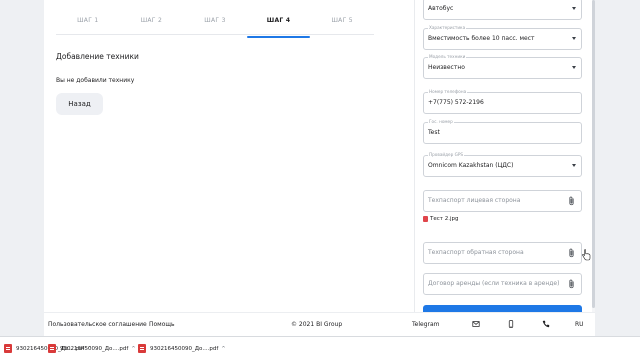 The image size is (640, 361). I want to click on back-button: Назад, so click(79, 104).